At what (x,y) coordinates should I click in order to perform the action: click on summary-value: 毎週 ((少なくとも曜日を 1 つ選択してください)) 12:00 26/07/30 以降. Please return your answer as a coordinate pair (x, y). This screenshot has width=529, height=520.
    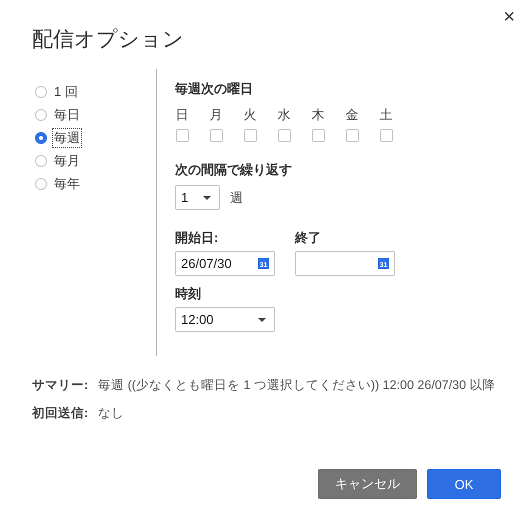
    Looking at the image, I should click on (297, 385).